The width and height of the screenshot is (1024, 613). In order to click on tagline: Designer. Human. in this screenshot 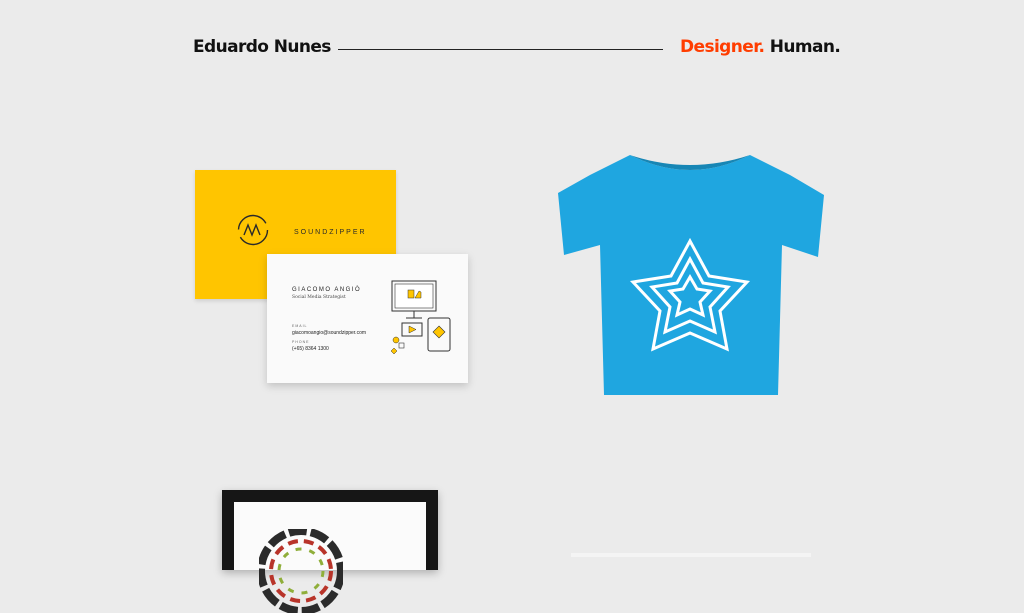, I will do `click(760, 47)`.